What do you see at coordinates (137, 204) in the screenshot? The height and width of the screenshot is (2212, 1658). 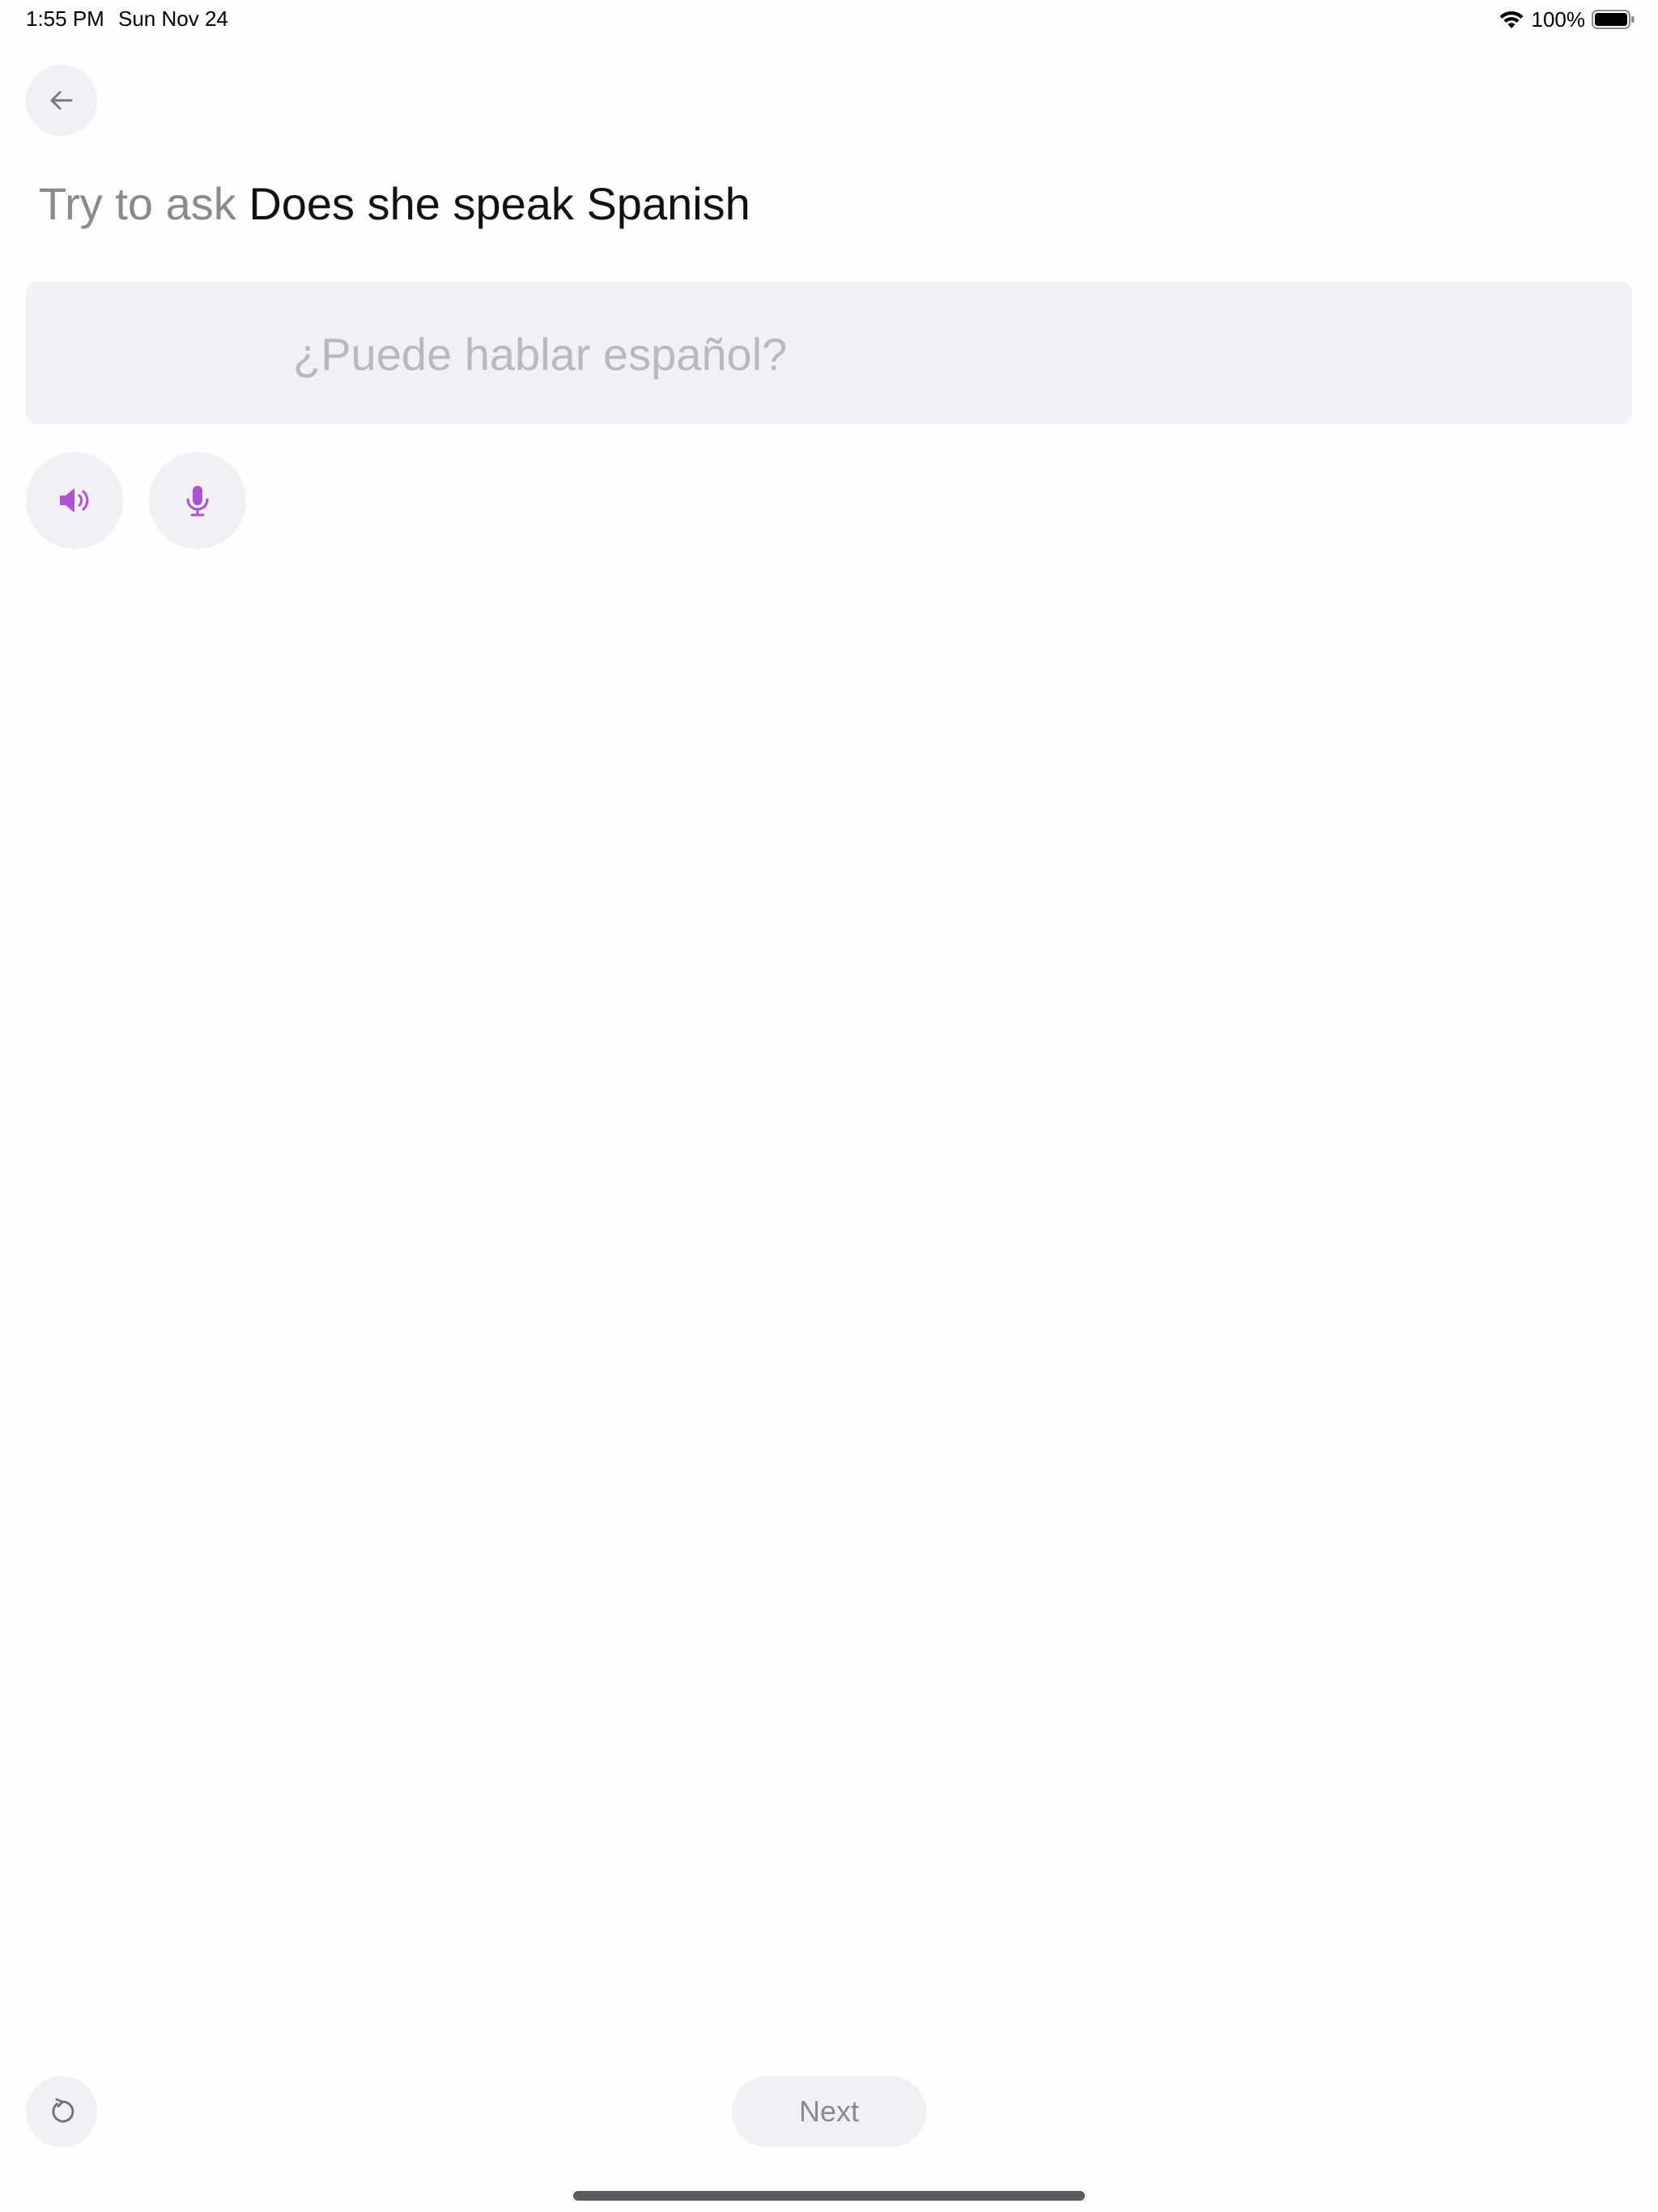 I see `prompt-prefix: Try to ask` at bounding box center [137, 204].